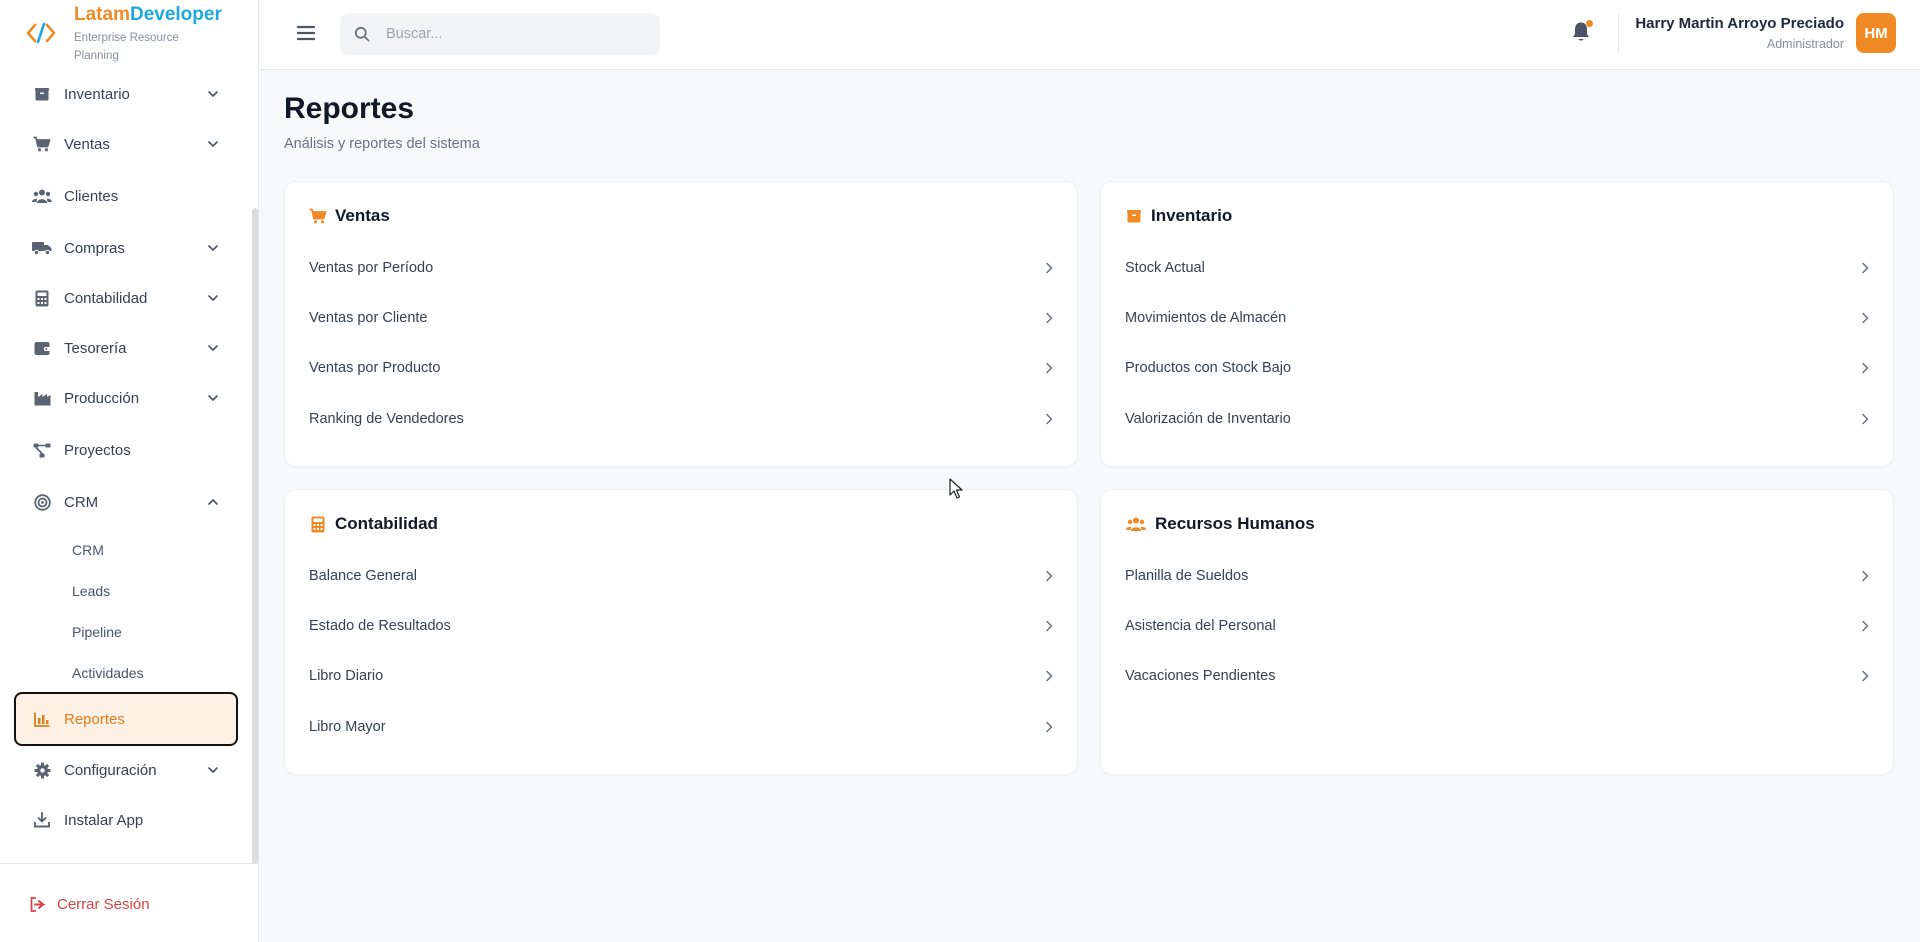 This screenshot has width=1920, height=942. What do you see at coordinates (126, 719) in the screenshot?
I see `sidebar-item-reportes: Reportes` at bounding box center [126, 719].